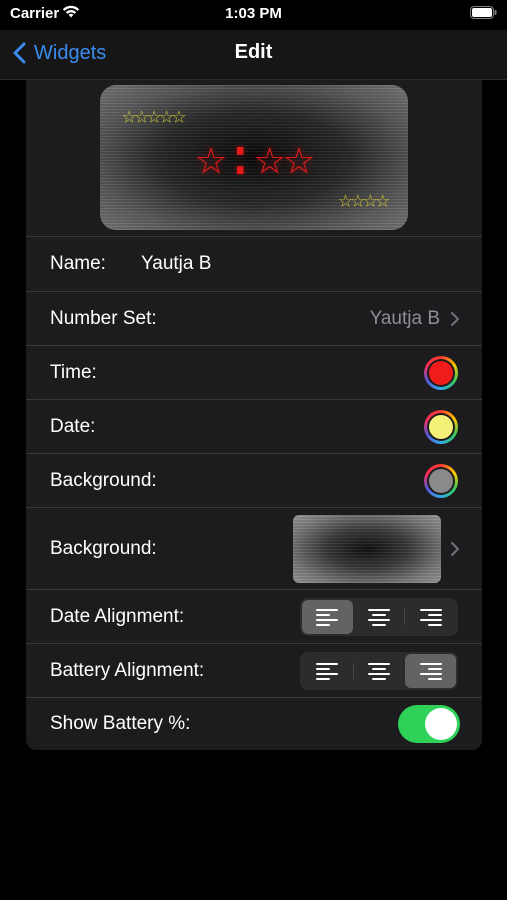 The image size is (507, 900). What do you see at coordinates (364, 199) in the screenshot?
I see `preview-battery: ☆☆☆☆` at bounding box center [364, 199].